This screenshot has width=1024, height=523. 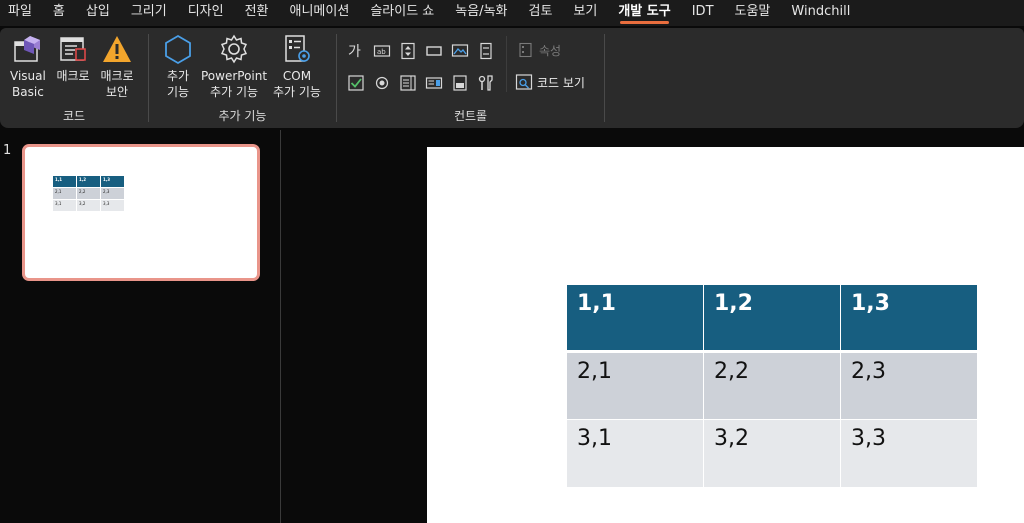 What do you see at coordinates (524, 82) in the screenshot?
I see `view-code-icon` at bounding box center [524, 82].